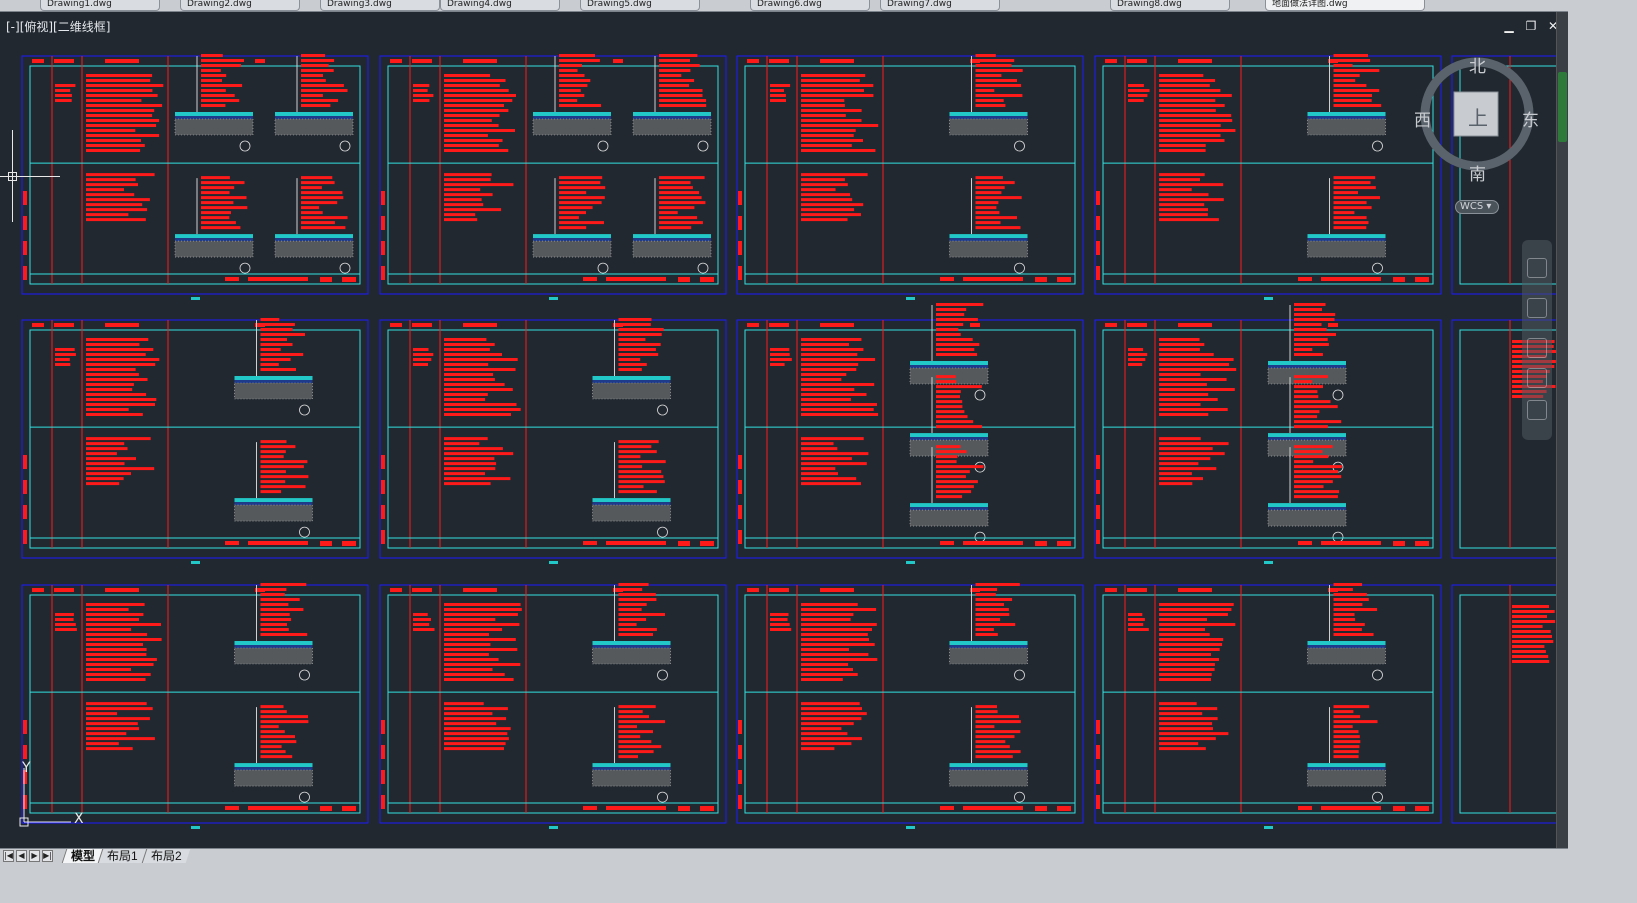  Describe the element at coordinates (640, 5) in the screenshot. I see `file-tab: Drawing5.dwg` at that location.